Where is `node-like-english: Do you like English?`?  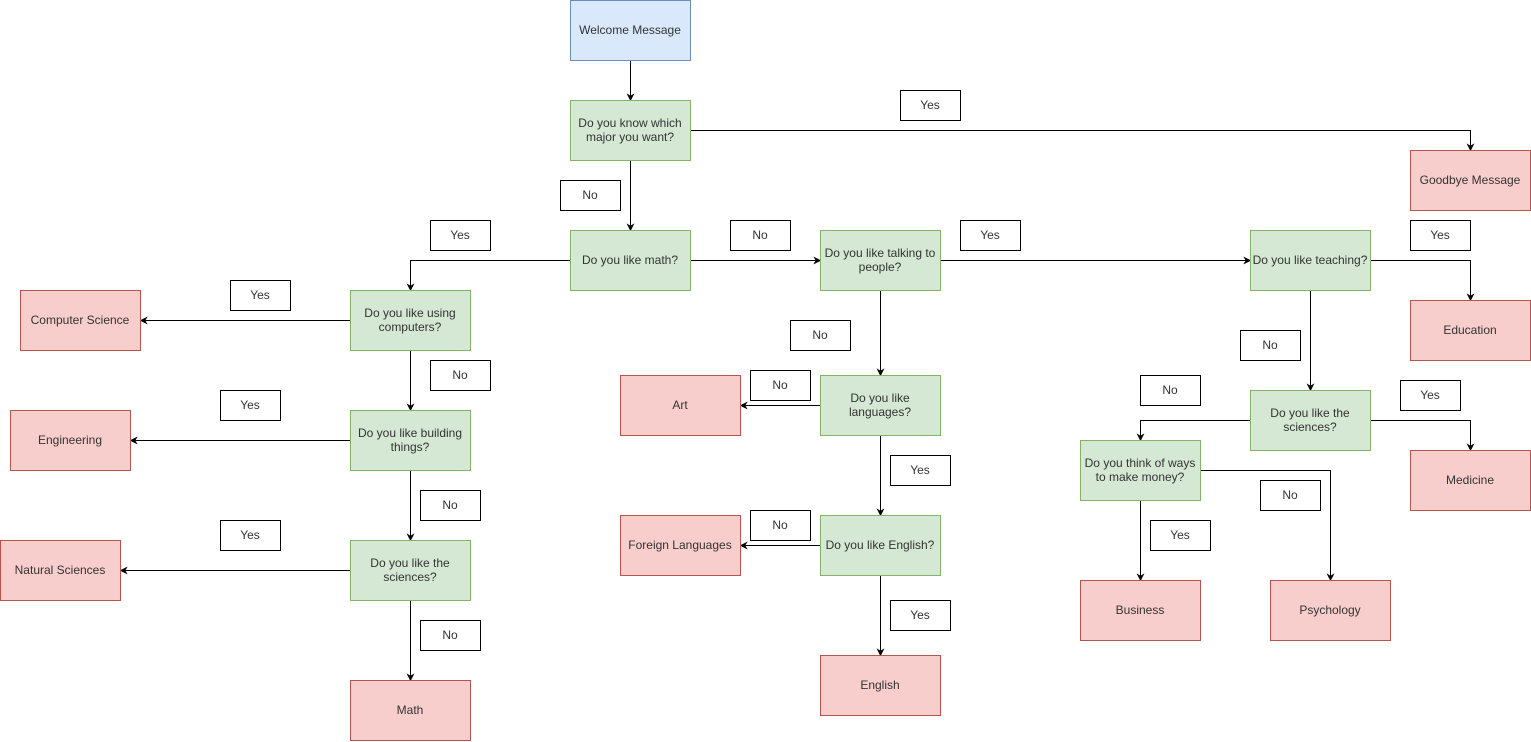 node-like-english: Do you like English? is located at coordinates (880, 545).